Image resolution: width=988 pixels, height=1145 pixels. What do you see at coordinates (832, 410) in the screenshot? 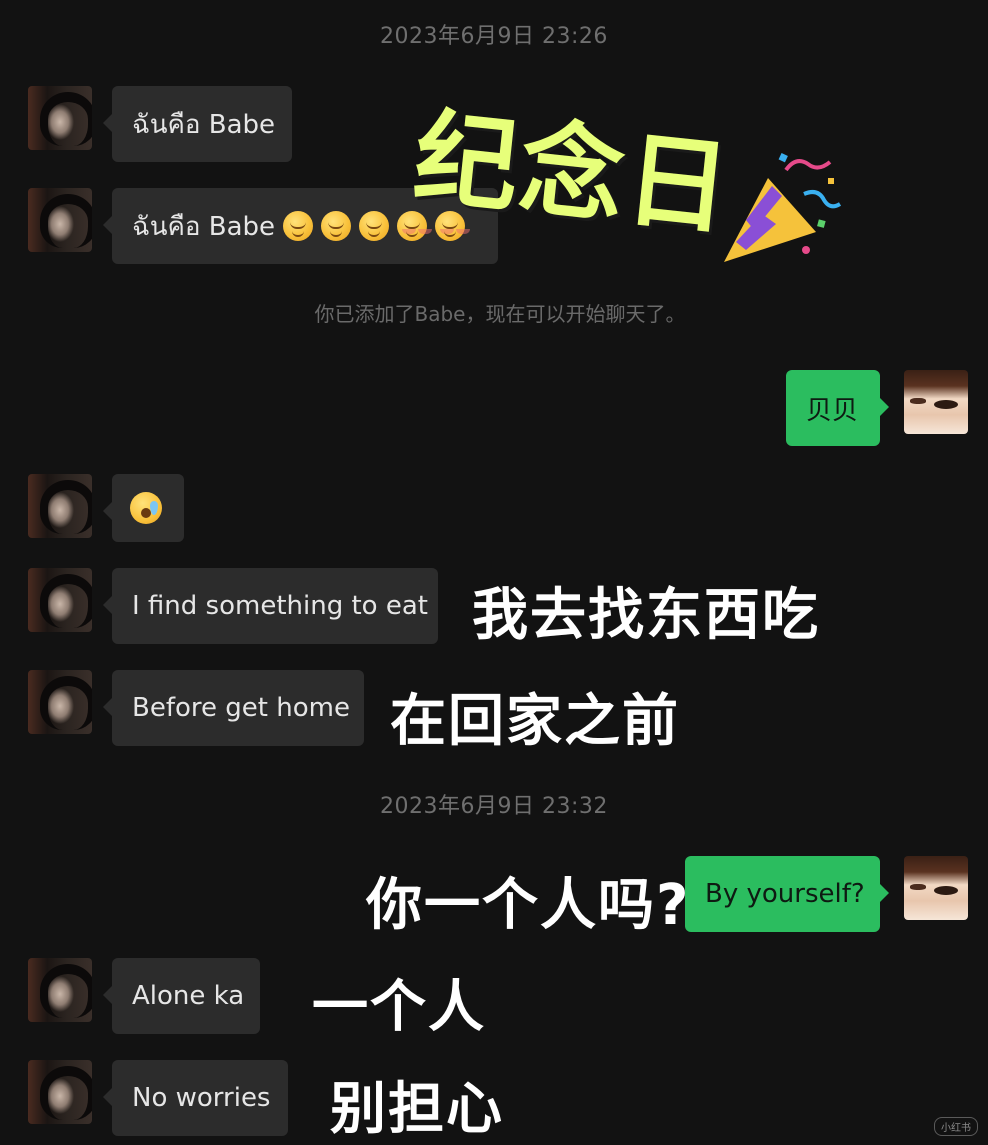
I see `message-text: 贝贝` at bounding box center [832, 410].